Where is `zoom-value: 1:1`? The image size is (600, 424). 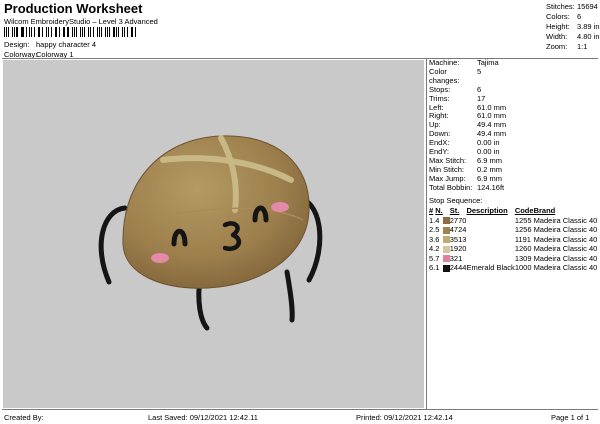 zoom-value: 1:1 is located at coordinates (582, 46).